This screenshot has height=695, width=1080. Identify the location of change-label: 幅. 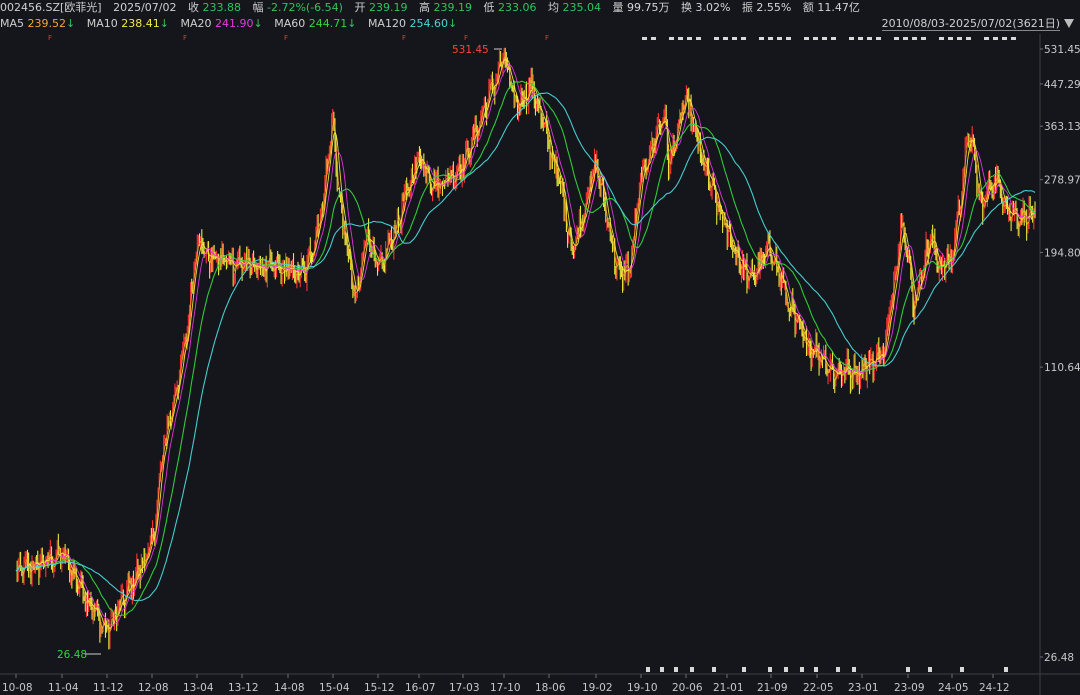
(258, 7).